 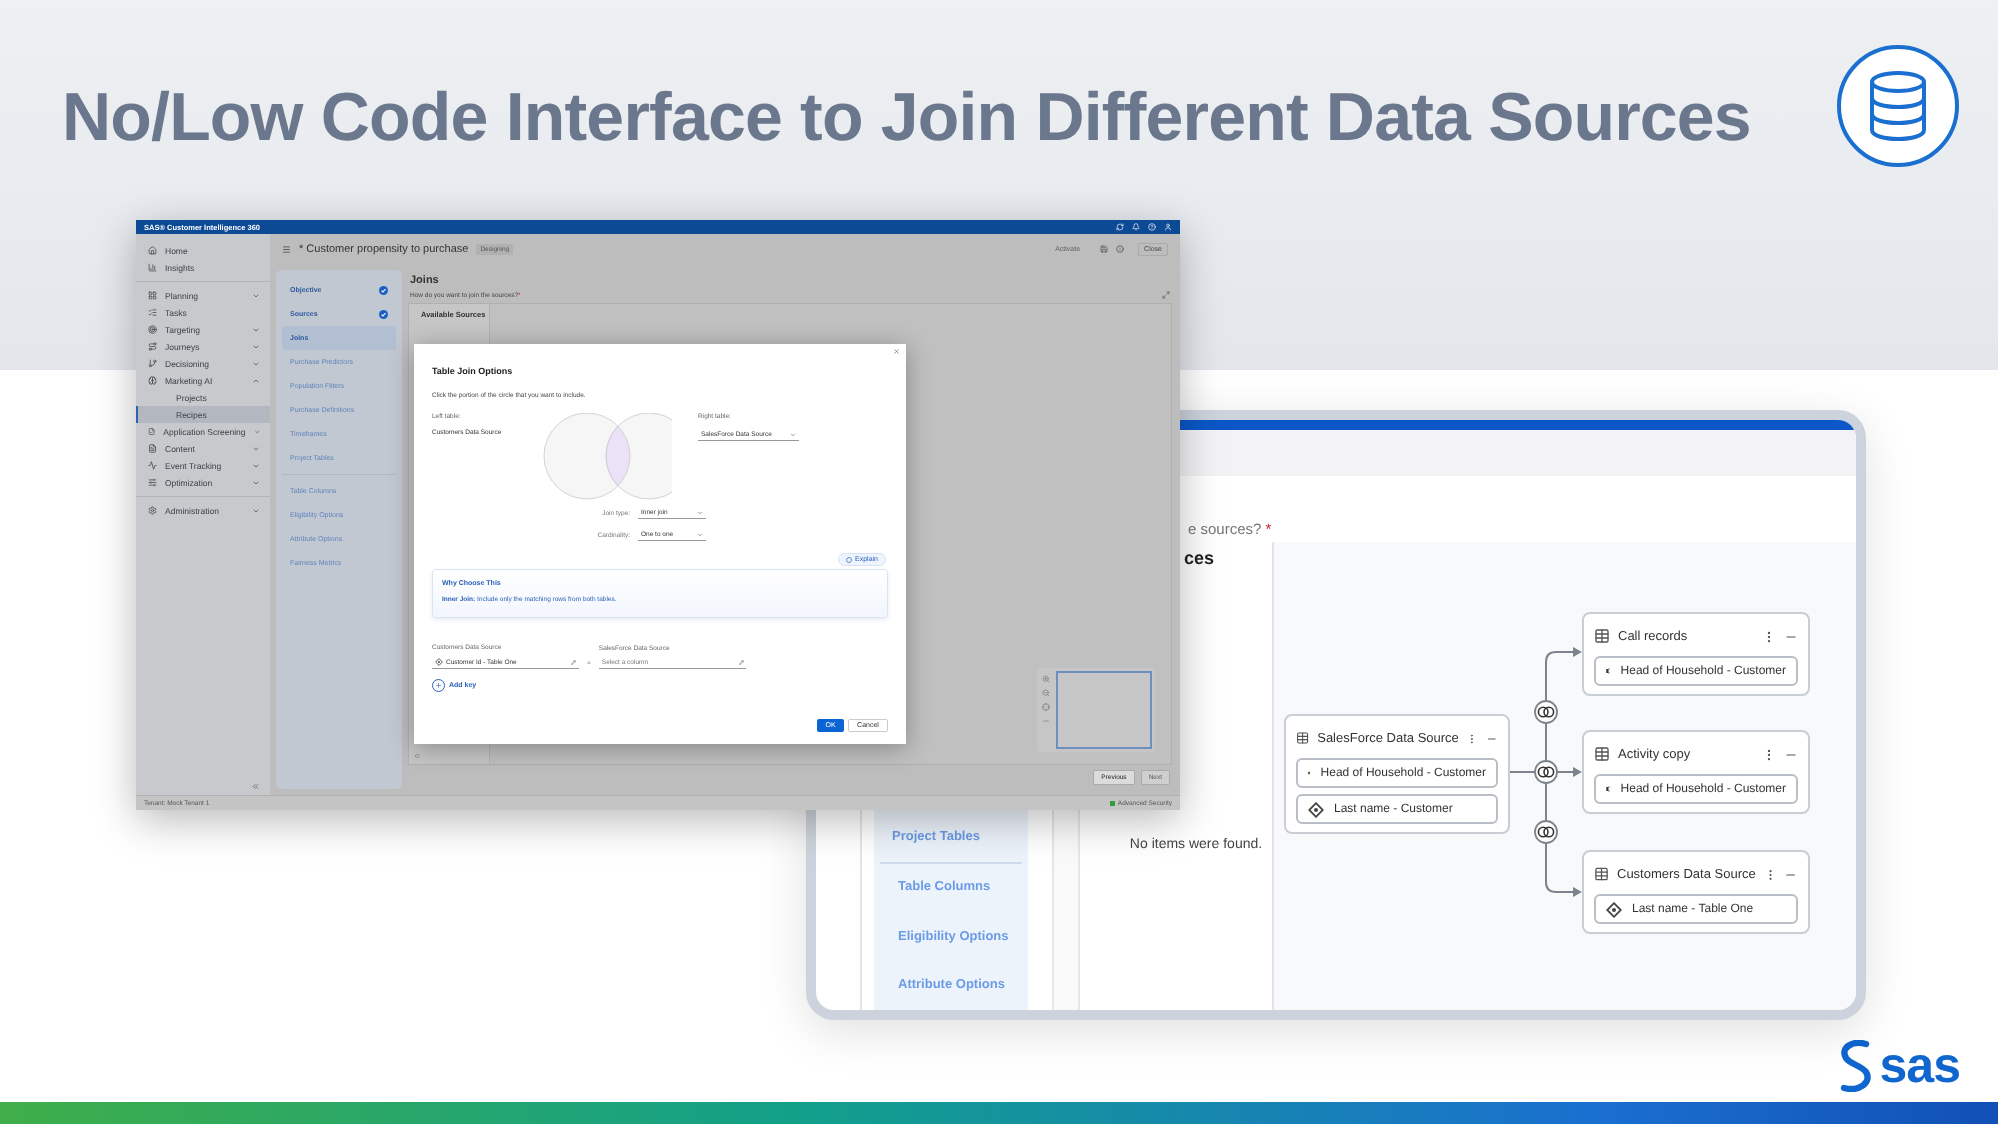 What do you see at coordinates (906, 119) in the screenshot?
I see `slide-title: No/Low Code Interface to Join Different Data Sources` at bounding box center [906, 119].